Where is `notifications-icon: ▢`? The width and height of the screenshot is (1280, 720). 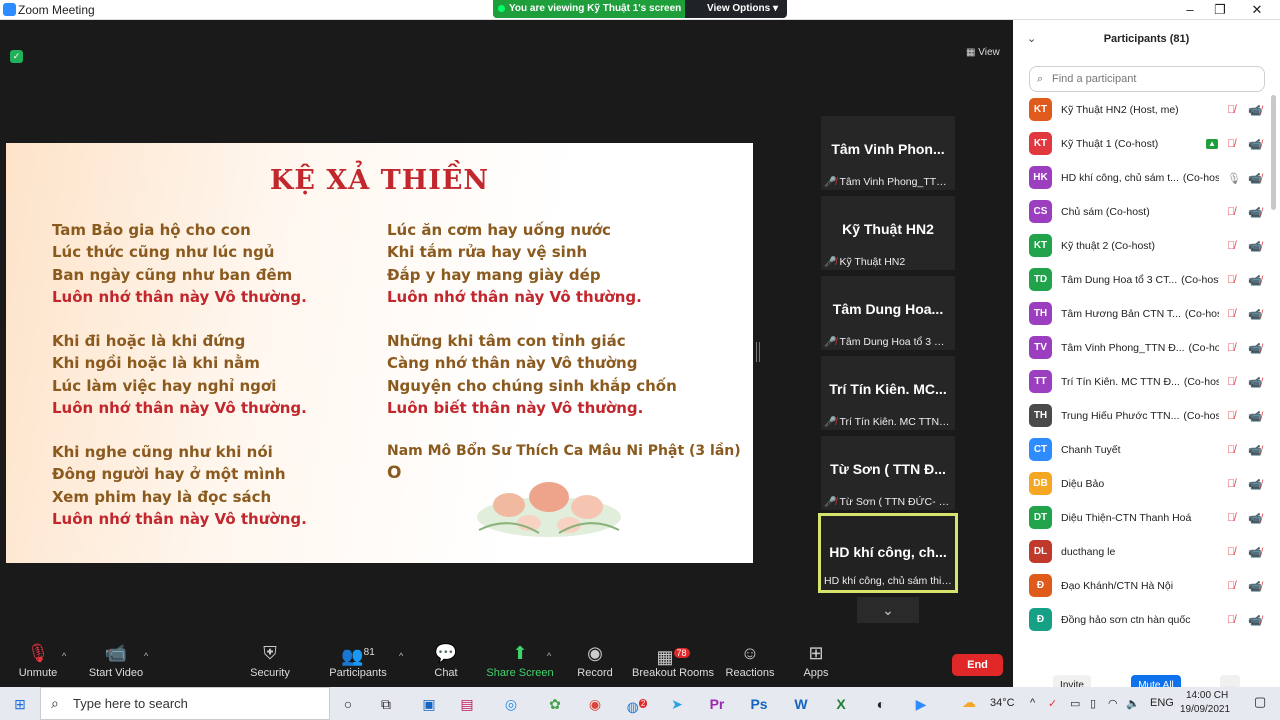
notifications-icon: ▢ is located at coordinates (1260, 702).